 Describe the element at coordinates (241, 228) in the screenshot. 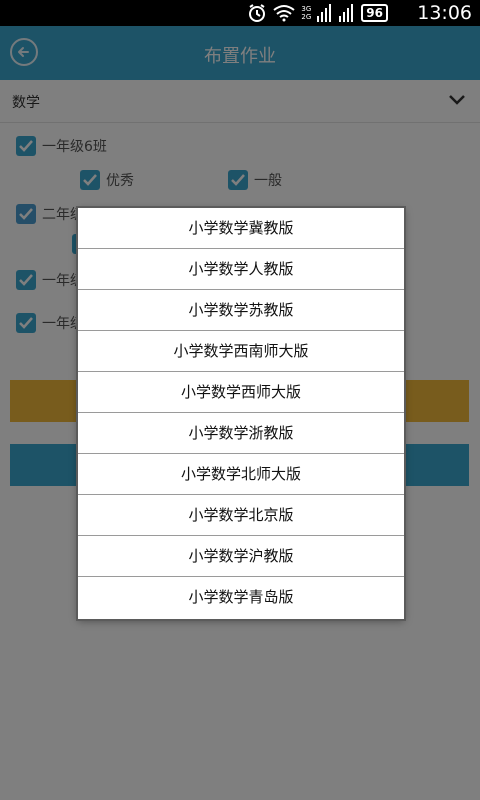

I see `textbook-option: 小学数学冀教版` at that location.